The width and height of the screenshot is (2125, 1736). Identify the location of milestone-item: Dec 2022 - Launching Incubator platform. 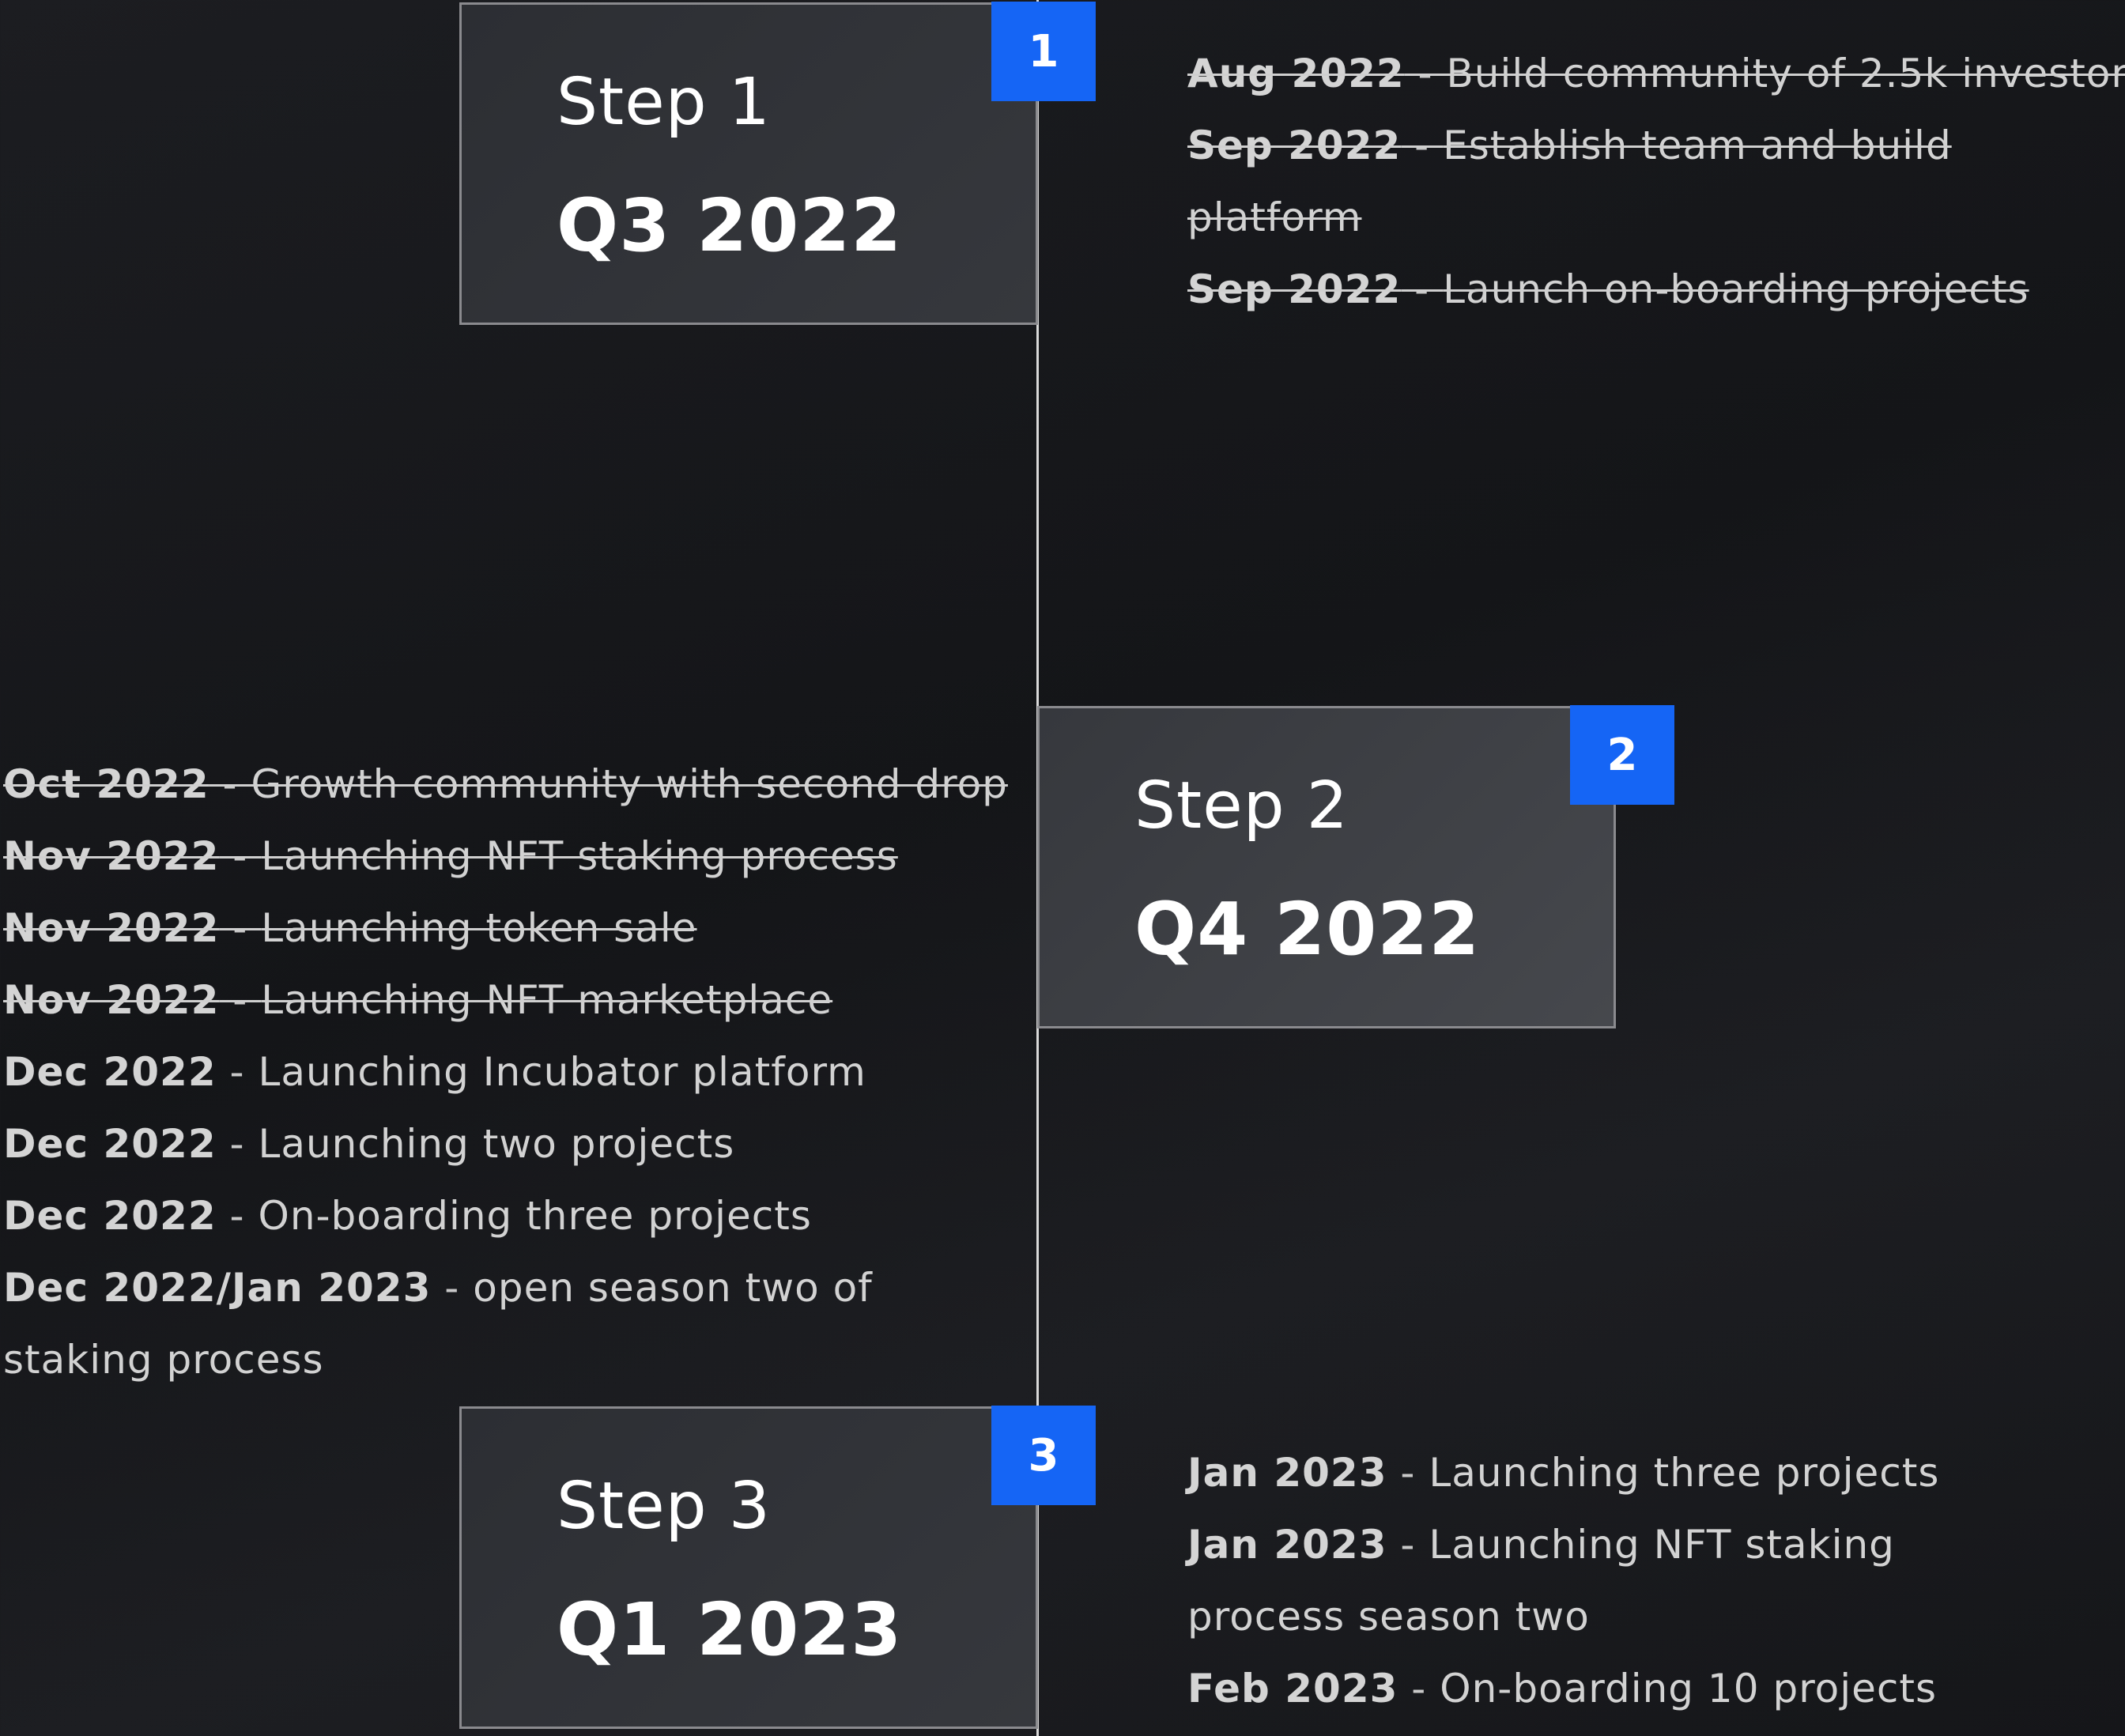
(434, 1072).